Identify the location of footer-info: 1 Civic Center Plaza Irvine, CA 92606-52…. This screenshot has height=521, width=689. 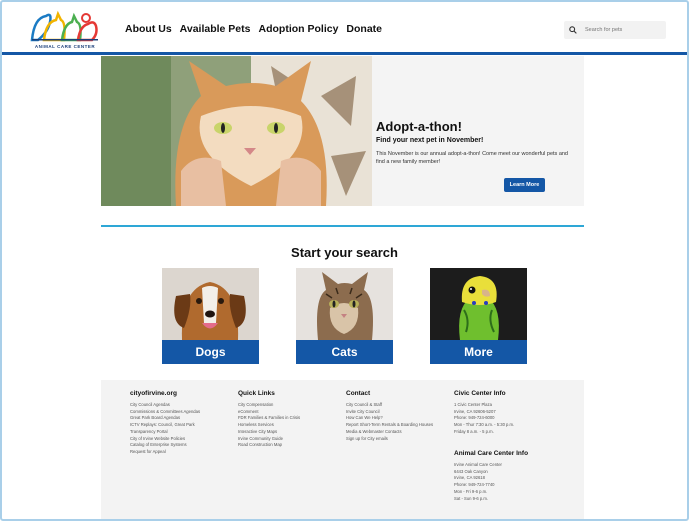
(484, 419).